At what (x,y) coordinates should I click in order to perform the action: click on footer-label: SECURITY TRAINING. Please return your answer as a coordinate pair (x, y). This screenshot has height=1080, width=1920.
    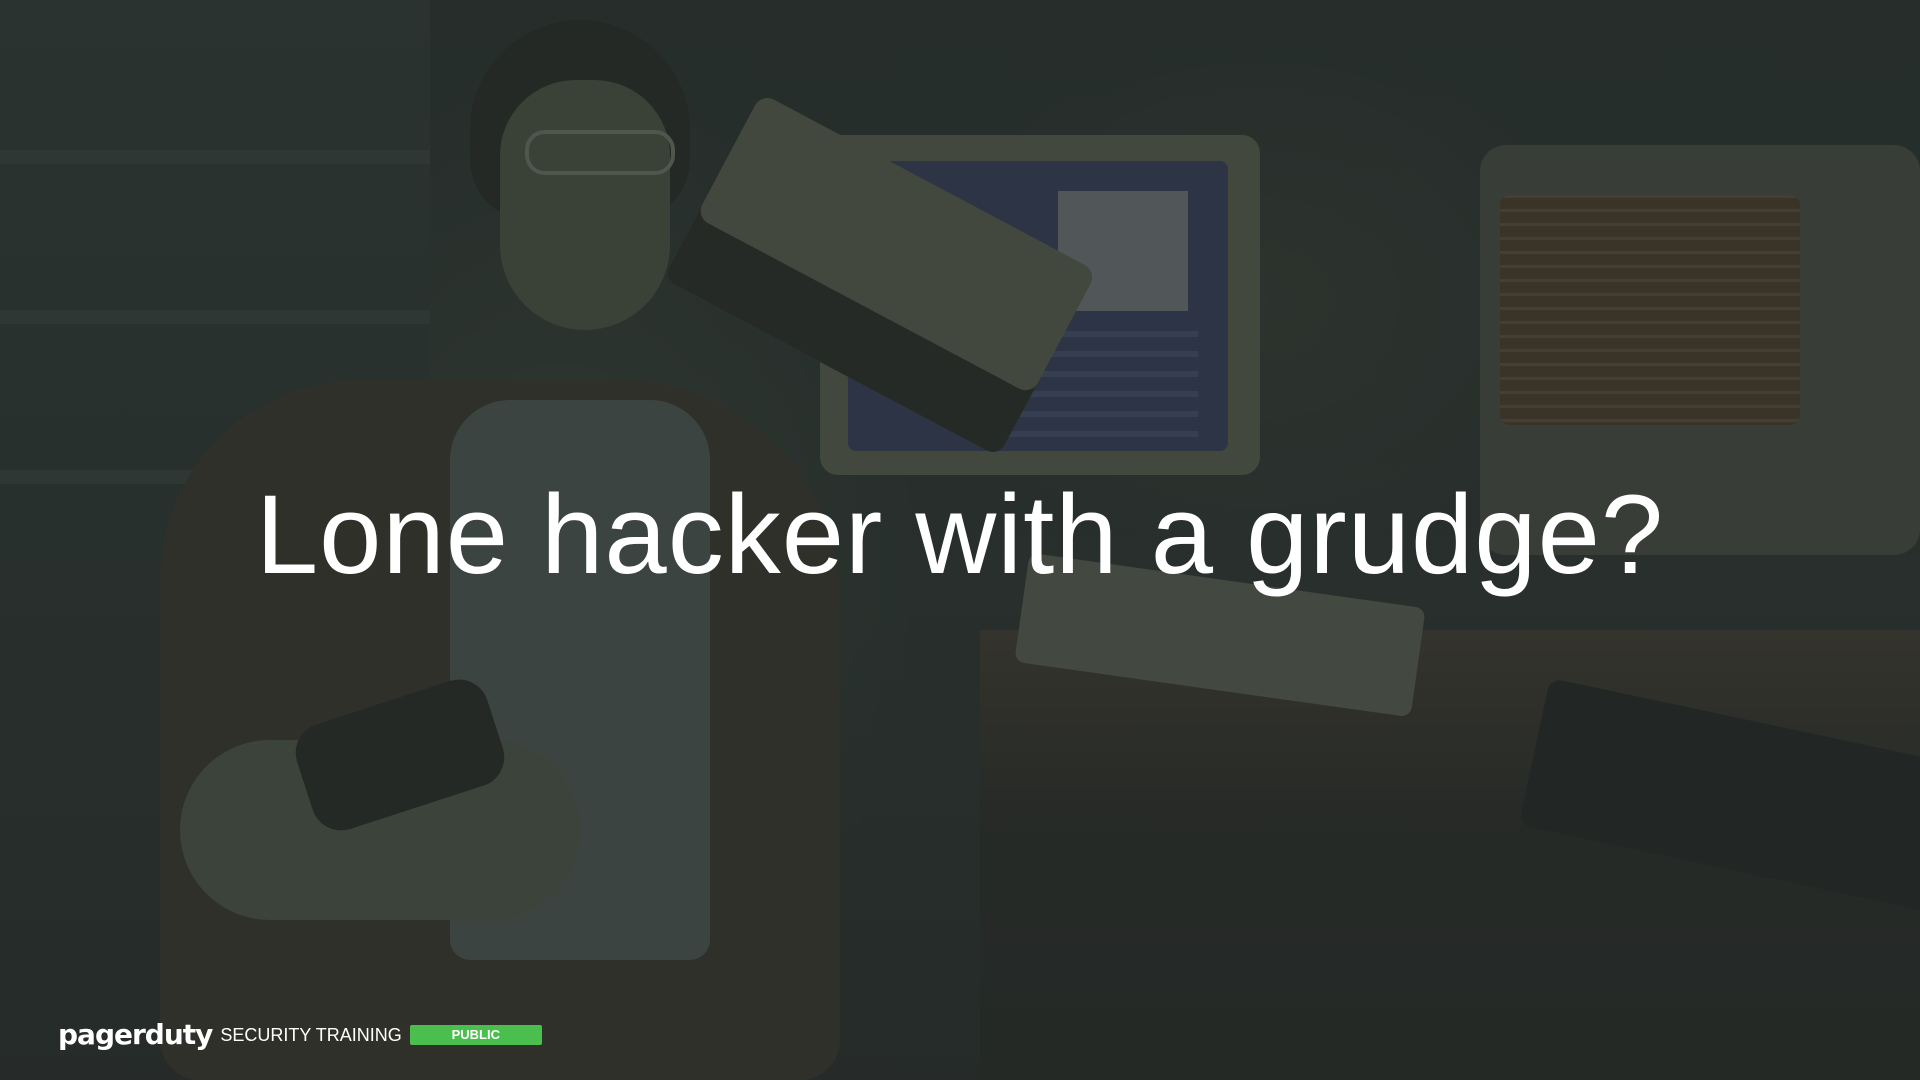
    Looking at the image, I should click on (311, 1035).